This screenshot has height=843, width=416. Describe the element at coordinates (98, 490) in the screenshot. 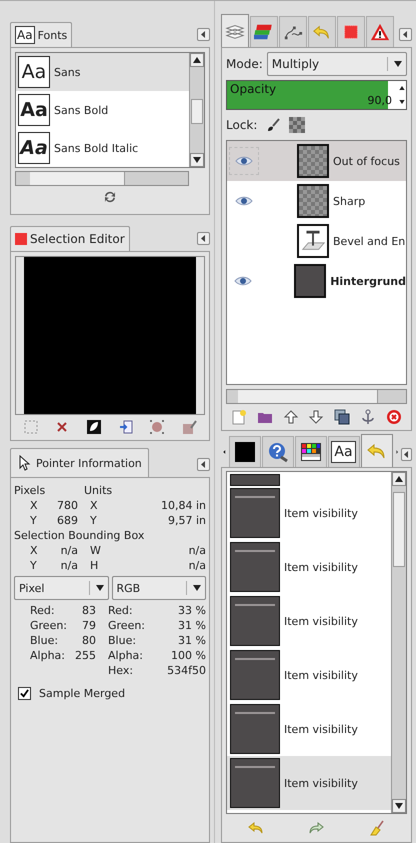

I see `section-heading: Units` at that location.